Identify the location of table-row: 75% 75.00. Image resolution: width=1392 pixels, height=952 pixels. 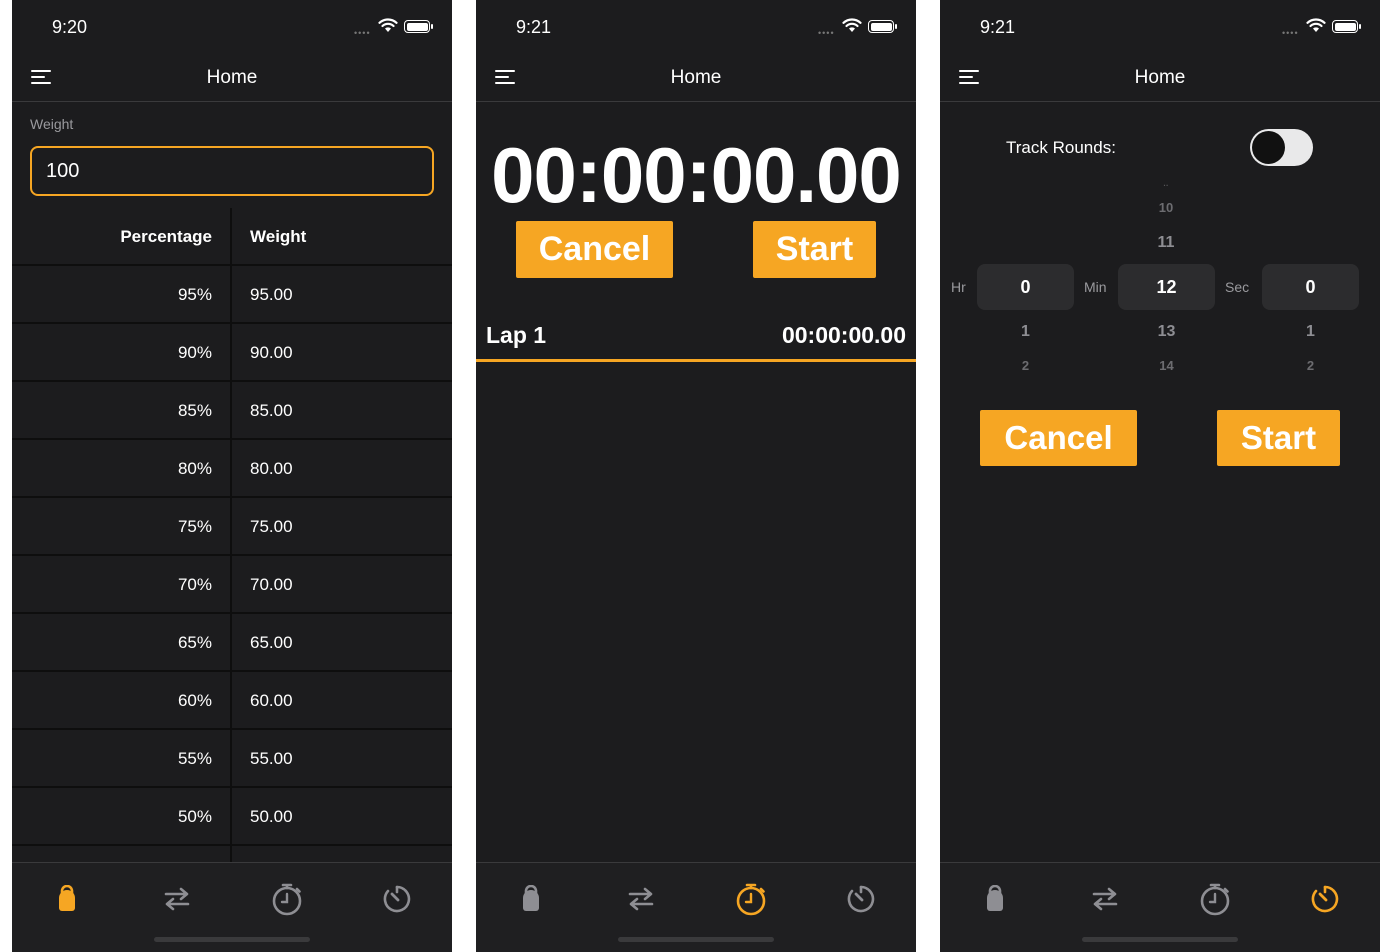
(232, 527).